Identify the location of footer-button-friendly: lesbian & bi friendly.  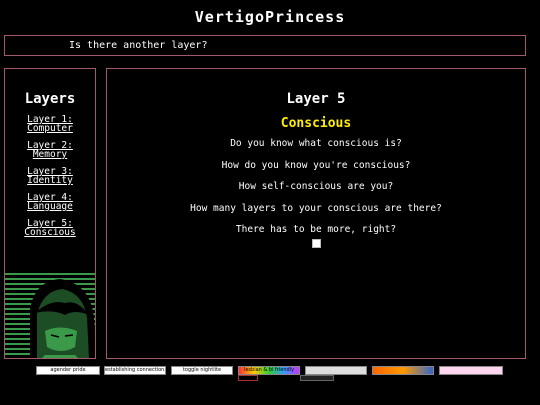
(269, 370).